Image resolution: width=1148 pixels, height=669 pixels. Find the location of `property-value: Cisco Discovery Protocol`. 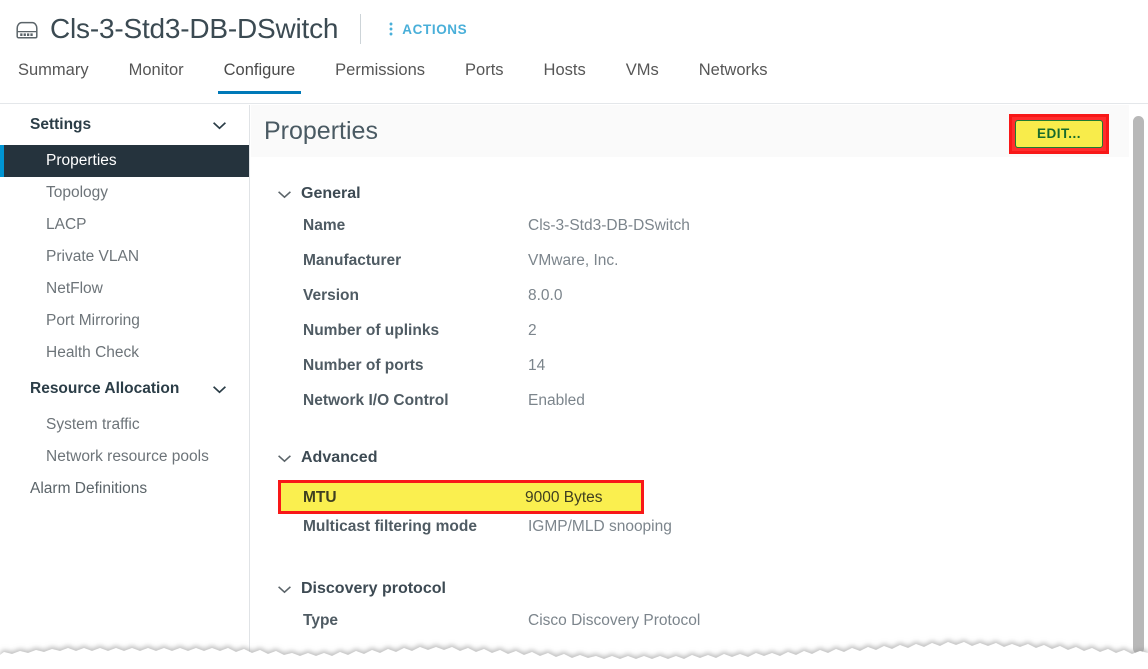

property-value: Cisco Discovery Protocol is located at coordinates (614, 620).